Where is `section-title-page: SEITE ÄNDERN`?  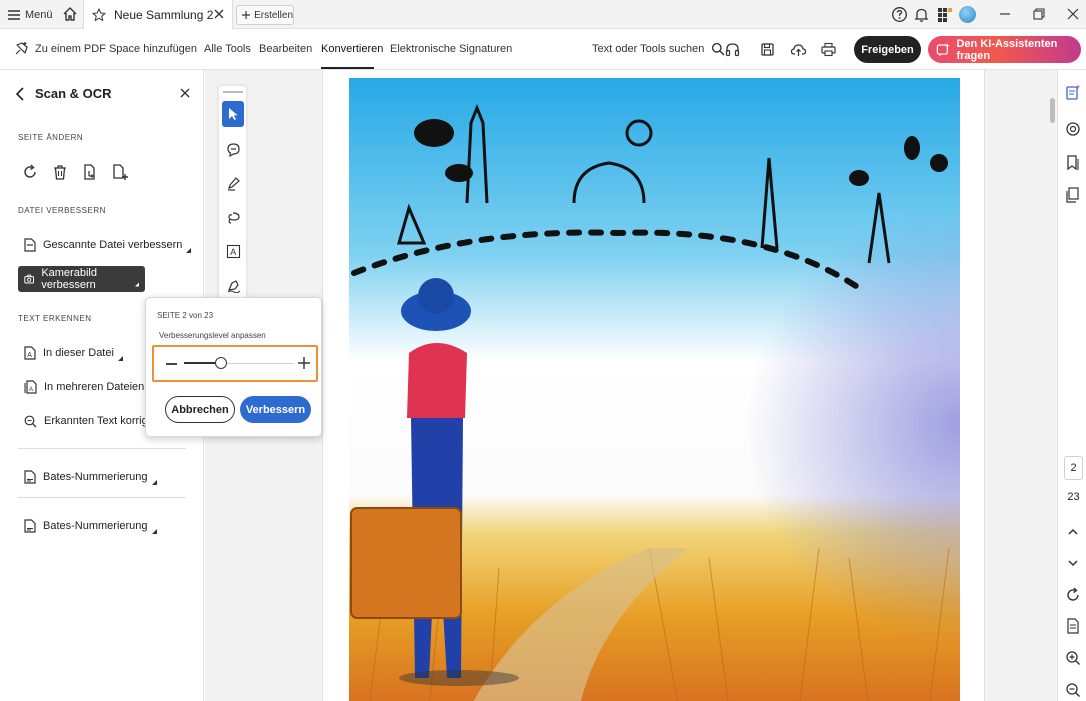 section-title-page: SEITE ÄNDERN is located at coordinates (51, 137).